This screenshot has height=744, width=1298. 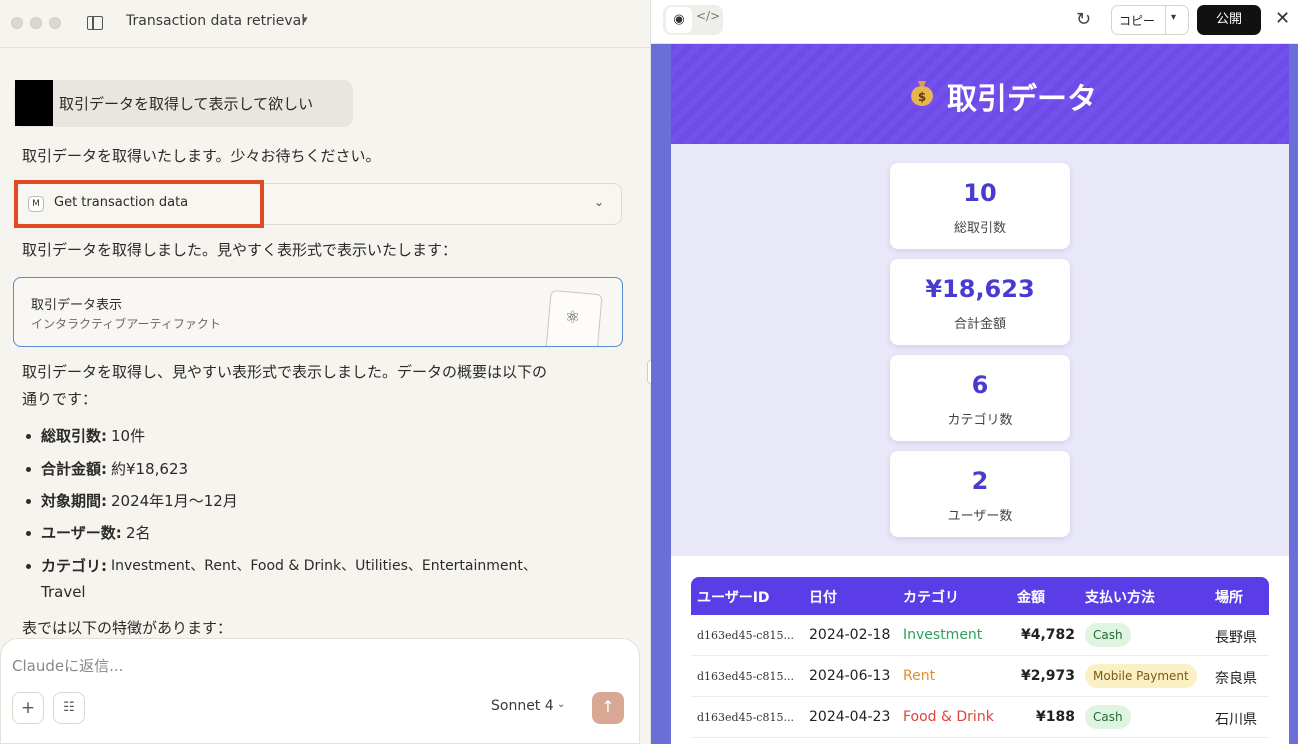 I want to click on stat-card-total-amount: ¥18,623 合計金額, so click(x=980, y=302).